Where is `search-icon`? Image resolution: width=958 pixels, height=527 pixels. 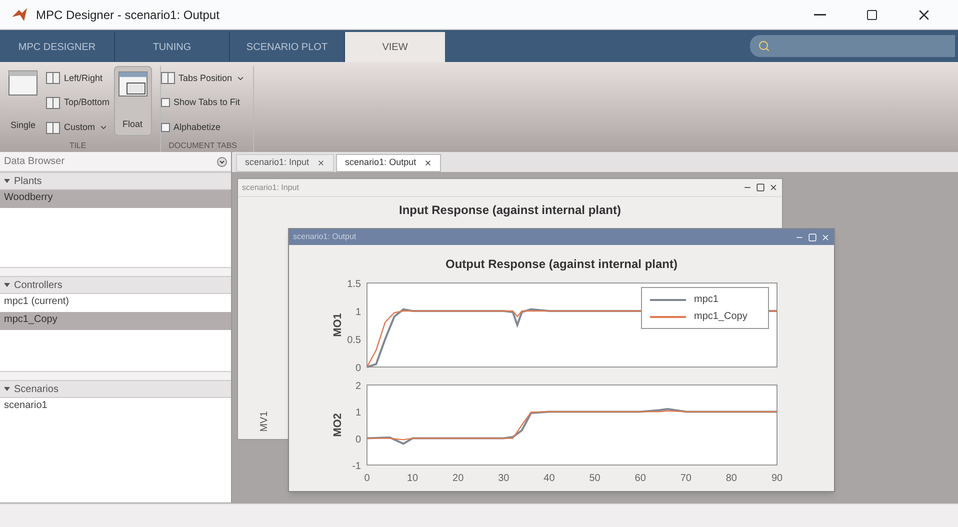 search-icon is located at coordinates (764, 46).